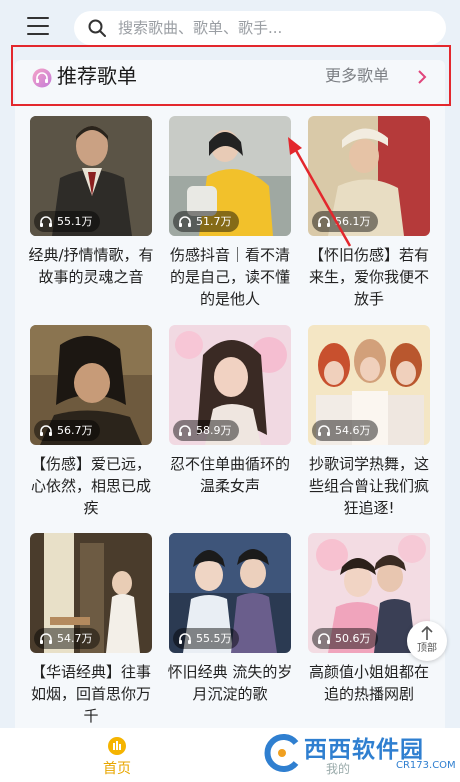 The width and height of the screenshot is (460, 782). What do you see at coordinates (75, 430) in the screenshot?
I see `play-count: 56.7万` at bounding box center [75, 430].